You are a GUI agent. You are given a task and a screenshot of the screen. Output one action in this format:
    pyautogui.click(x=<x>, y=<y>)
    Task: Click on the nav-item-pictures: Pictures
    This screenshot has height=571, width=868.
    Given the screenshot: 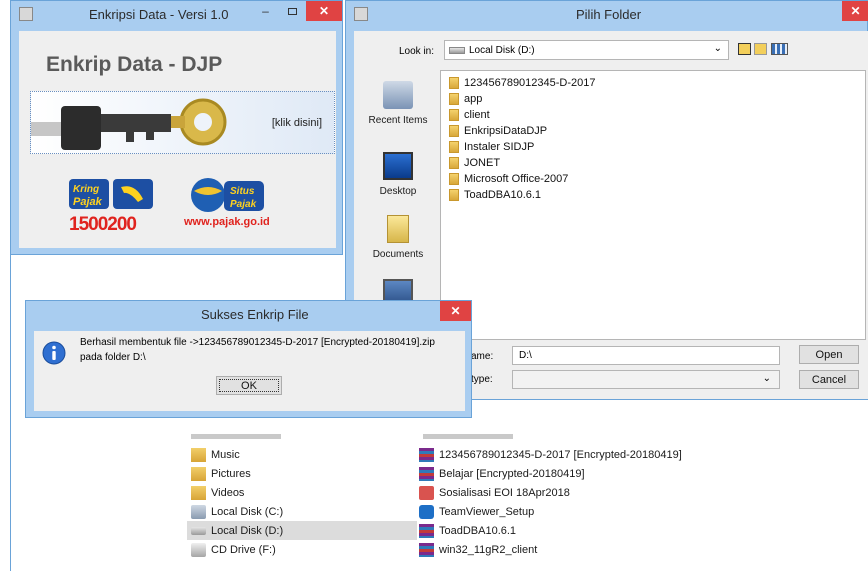 What is the action you would take?
    pyautogui.click(x=302, y=473)
    